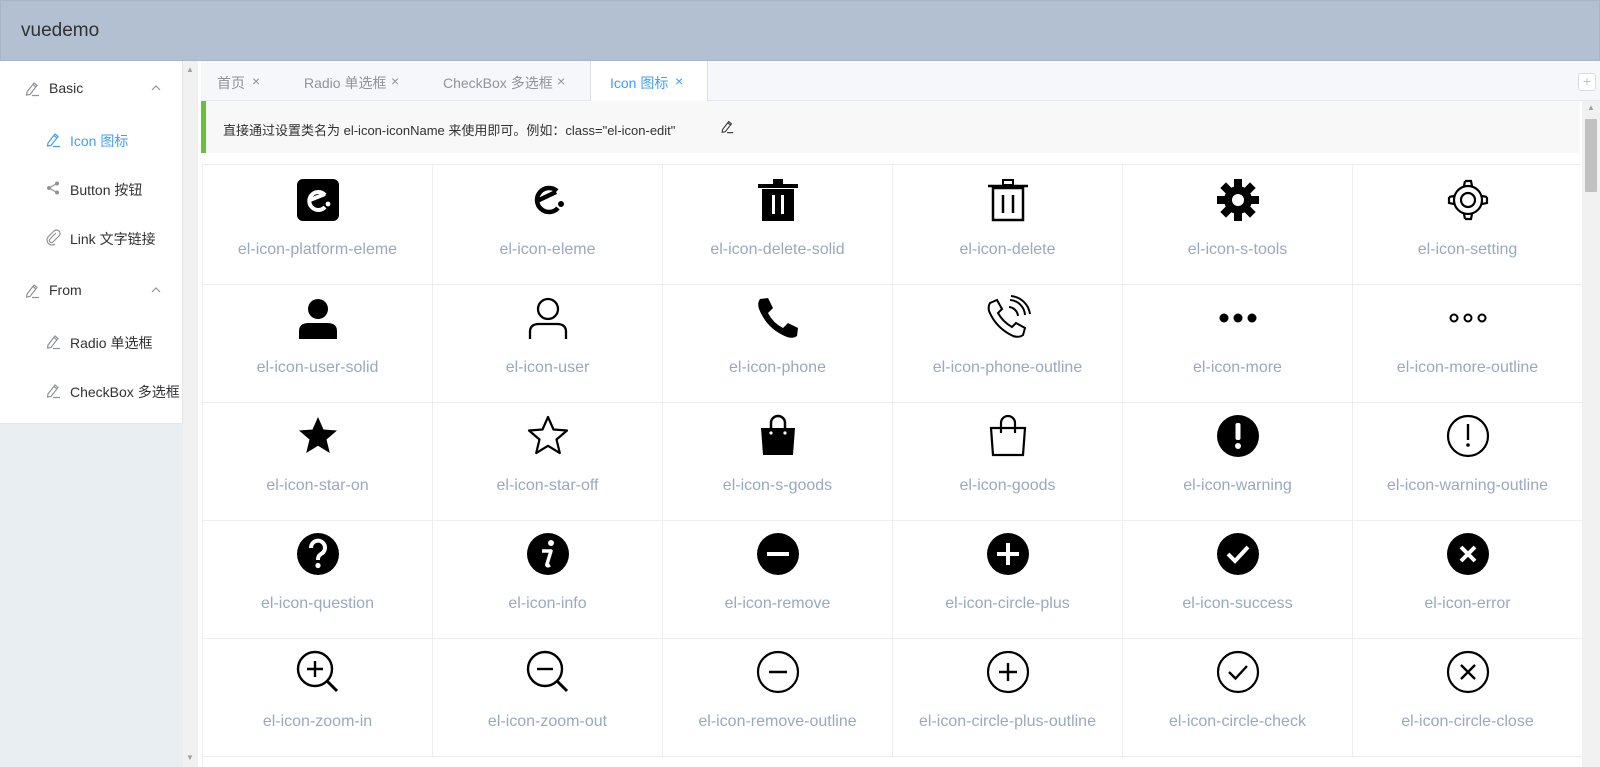  Describe the element at coordinates (777, 721) in the screenshot. I see `icon-class-name: el-icon-remove-outline` at that location.